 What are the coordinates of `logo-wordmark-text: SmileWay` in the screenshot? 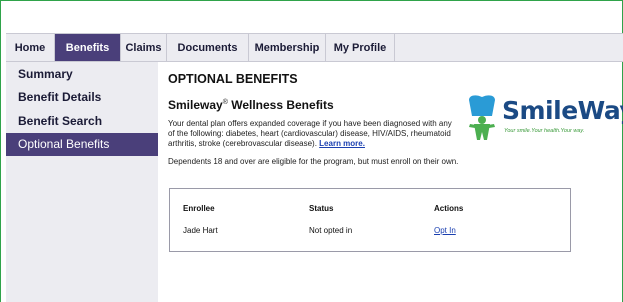 It's located at (562, 110).